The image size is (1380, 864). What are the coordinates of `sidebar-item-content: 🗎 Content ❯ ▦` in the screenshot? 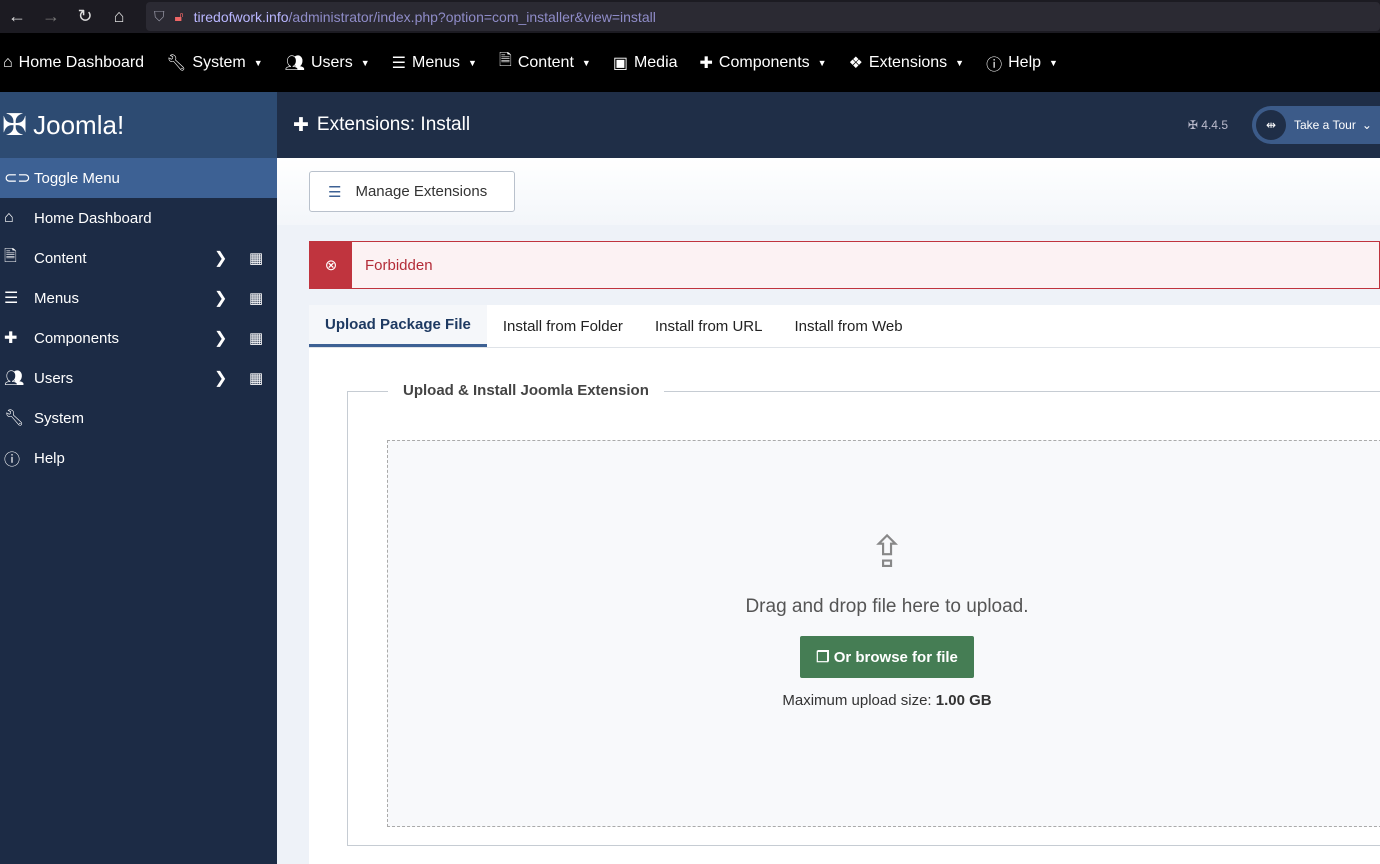 It's located at (138, 258).